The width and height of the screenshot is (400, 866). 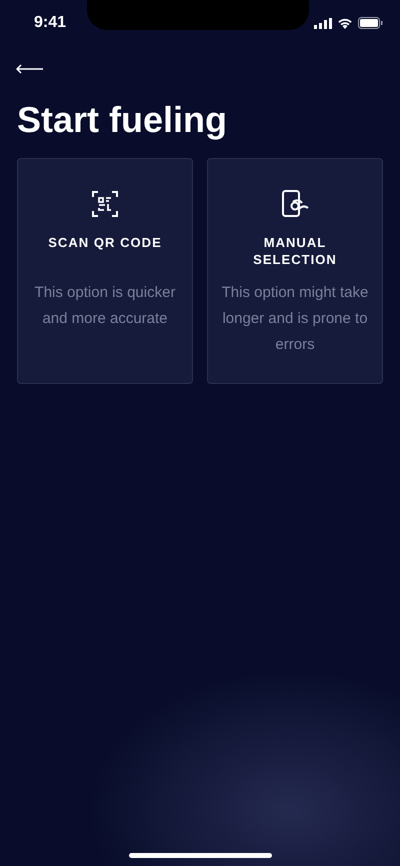 What do you see at coordinates (295, 251) in the screenshot?
I see `option-title: MANUAL SELECTION` at bounding box center [295, 251].